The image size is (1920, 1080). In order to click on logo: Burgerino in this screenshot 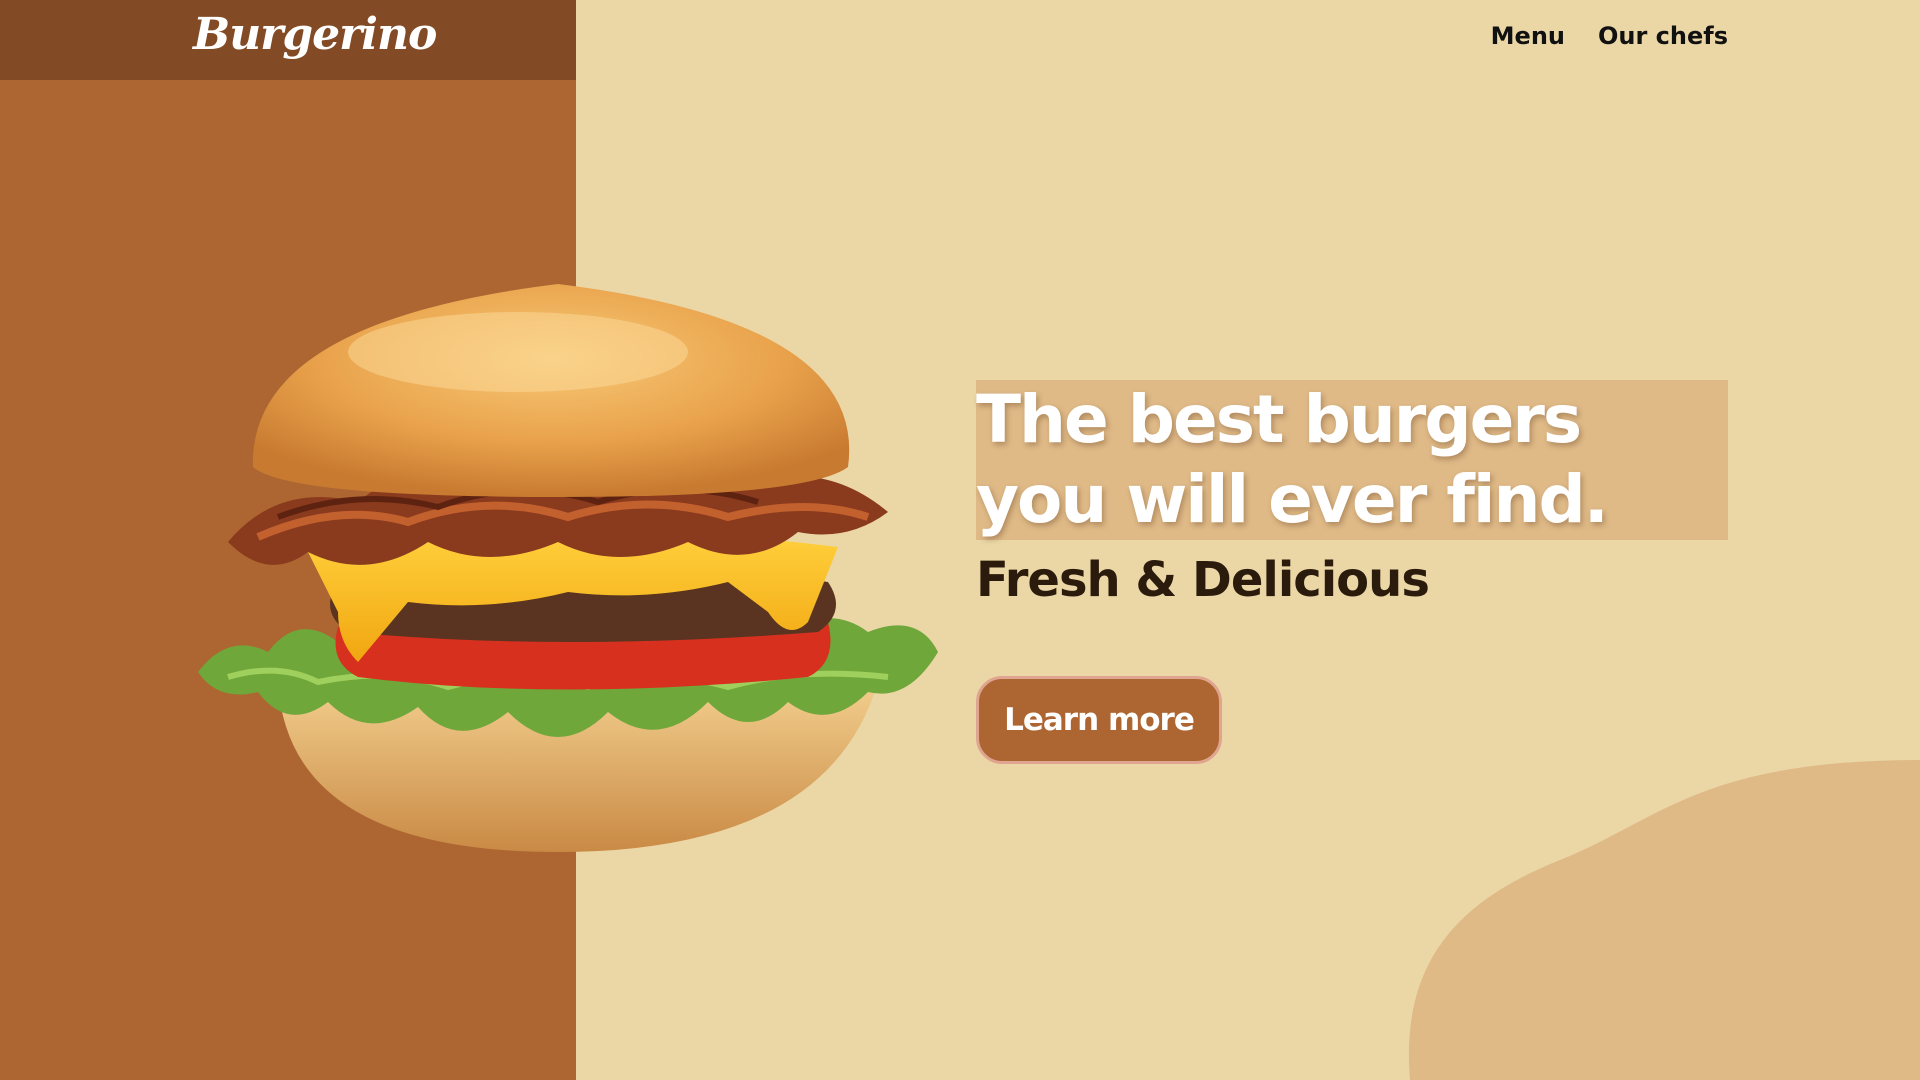, I will do `click(315, 35)`.